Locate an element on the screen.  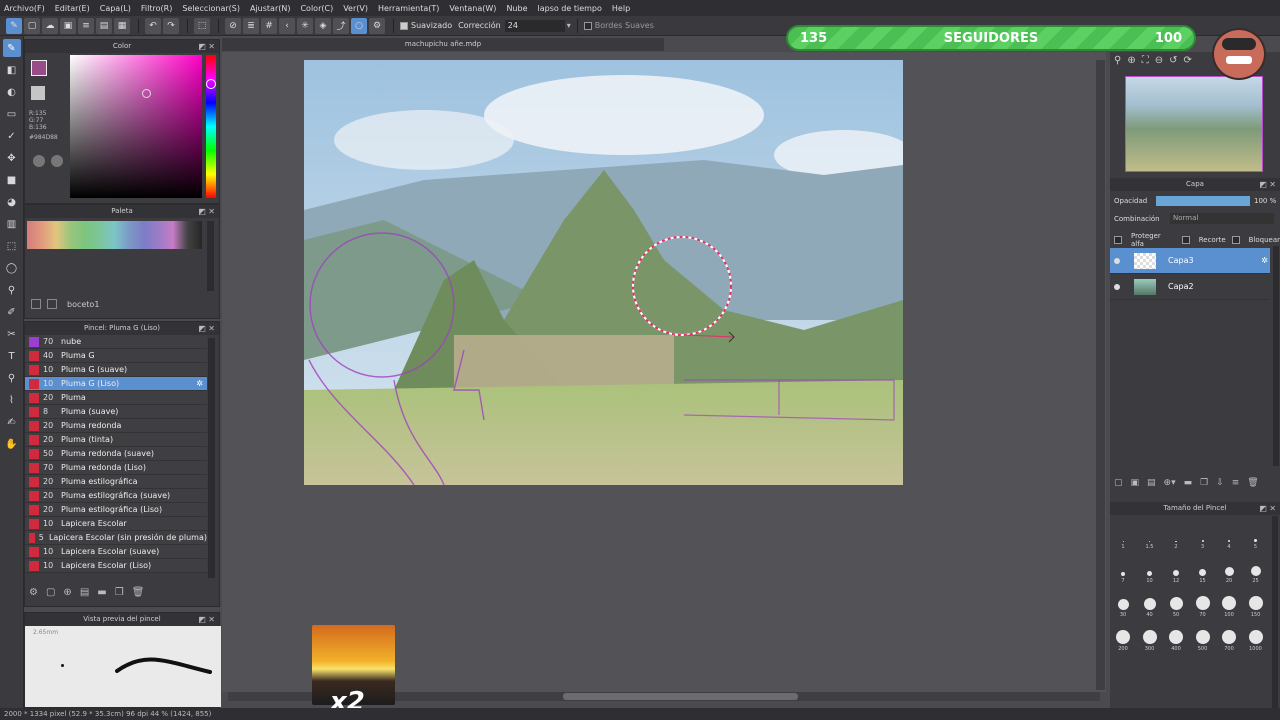
brush-settings-gear-icon: ✲ is located at coordinates (199, 383).